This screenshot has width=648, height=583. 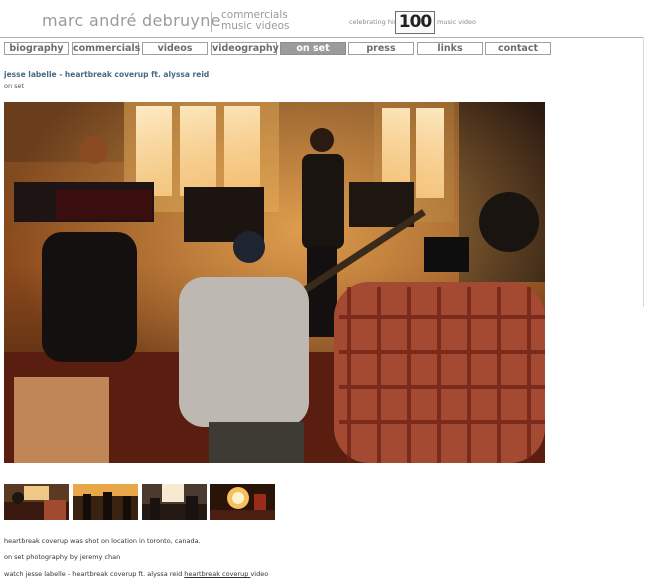 What do you see at coordinates (518, 48) in the screenshot?
I see `nav-contact: contact` at bounding box center [518, 48].